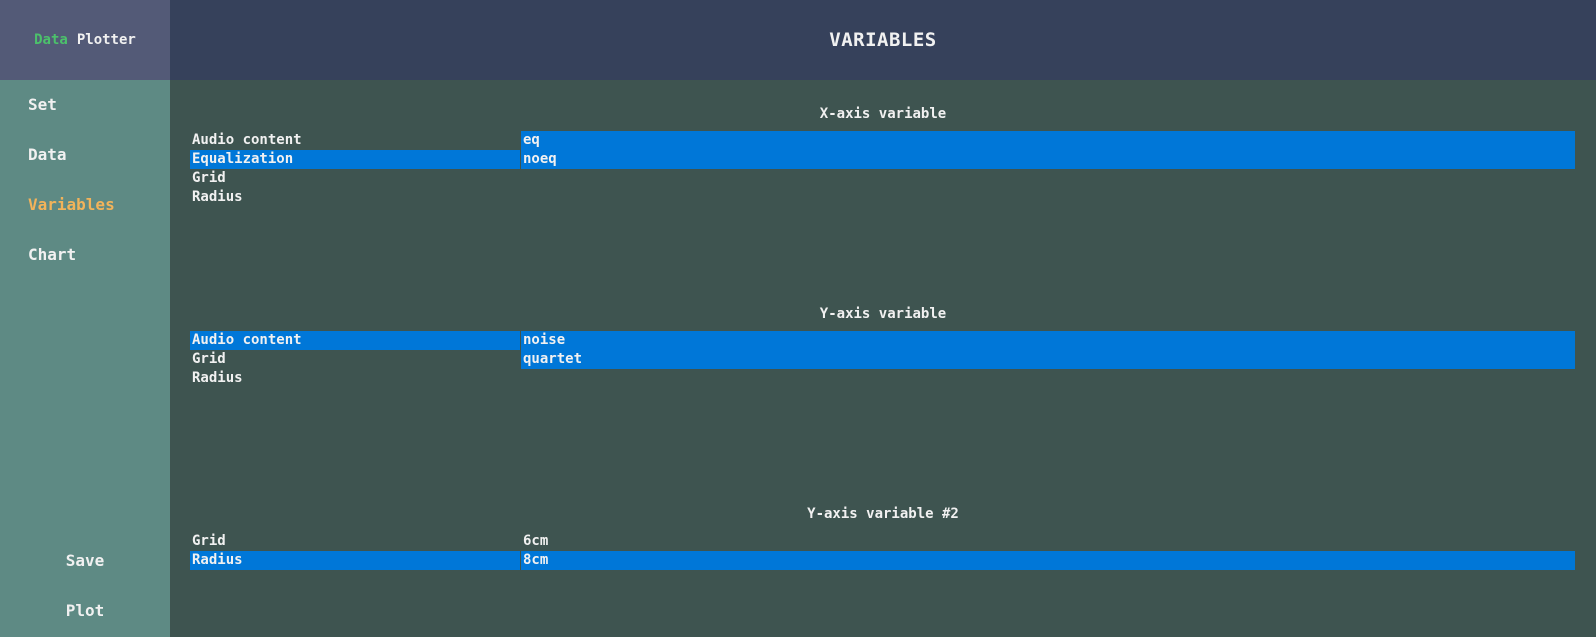 This screenshot has width=1596, height=637. What do you see at coordinates (355, 140) in the screenshot?
I see `x-variable-audio-content: Audio content` at bounding box center [355, 140].